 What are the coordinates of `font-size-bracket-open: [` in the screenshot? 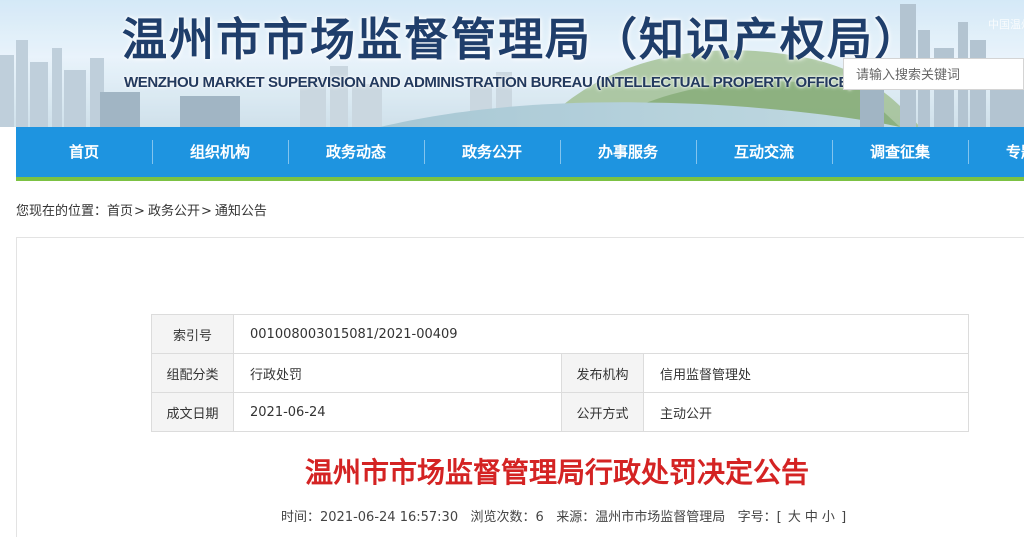 It's located at (779, 517).